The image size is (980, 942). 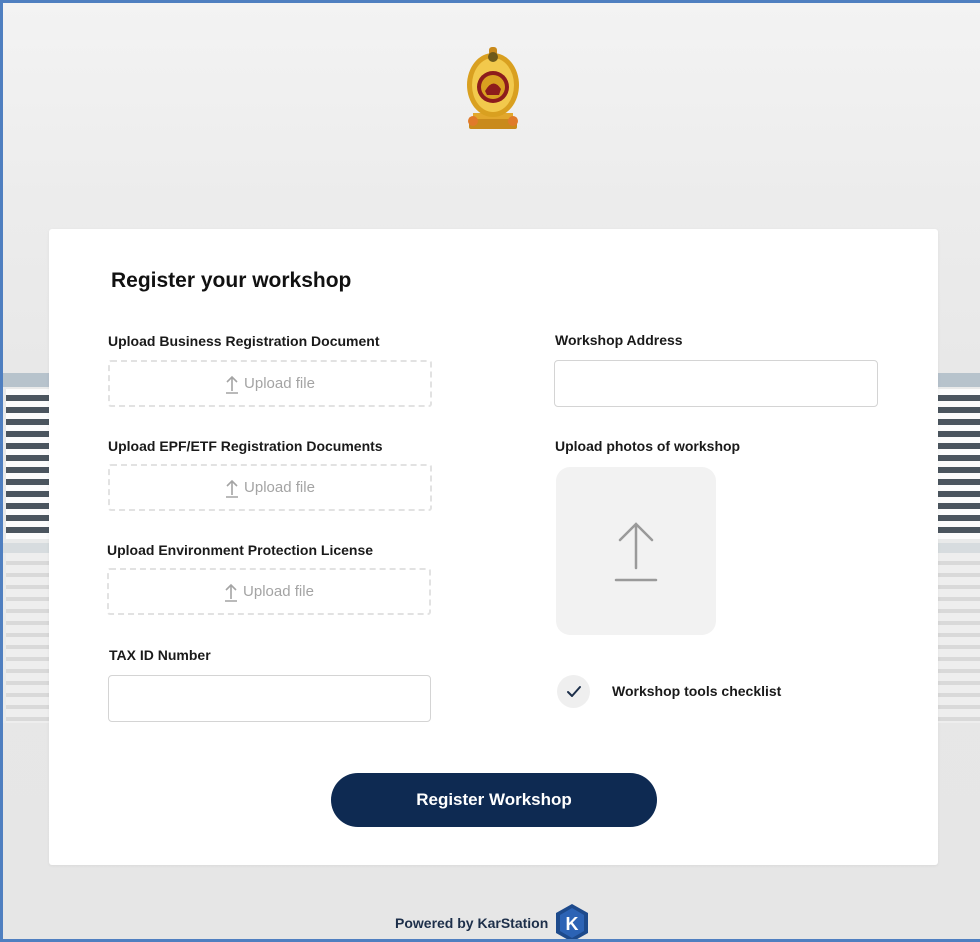 What do you see at coordinates (716, 383) in the screenshot?
I see `workshop-address-input` at bounding box center [716, 383].